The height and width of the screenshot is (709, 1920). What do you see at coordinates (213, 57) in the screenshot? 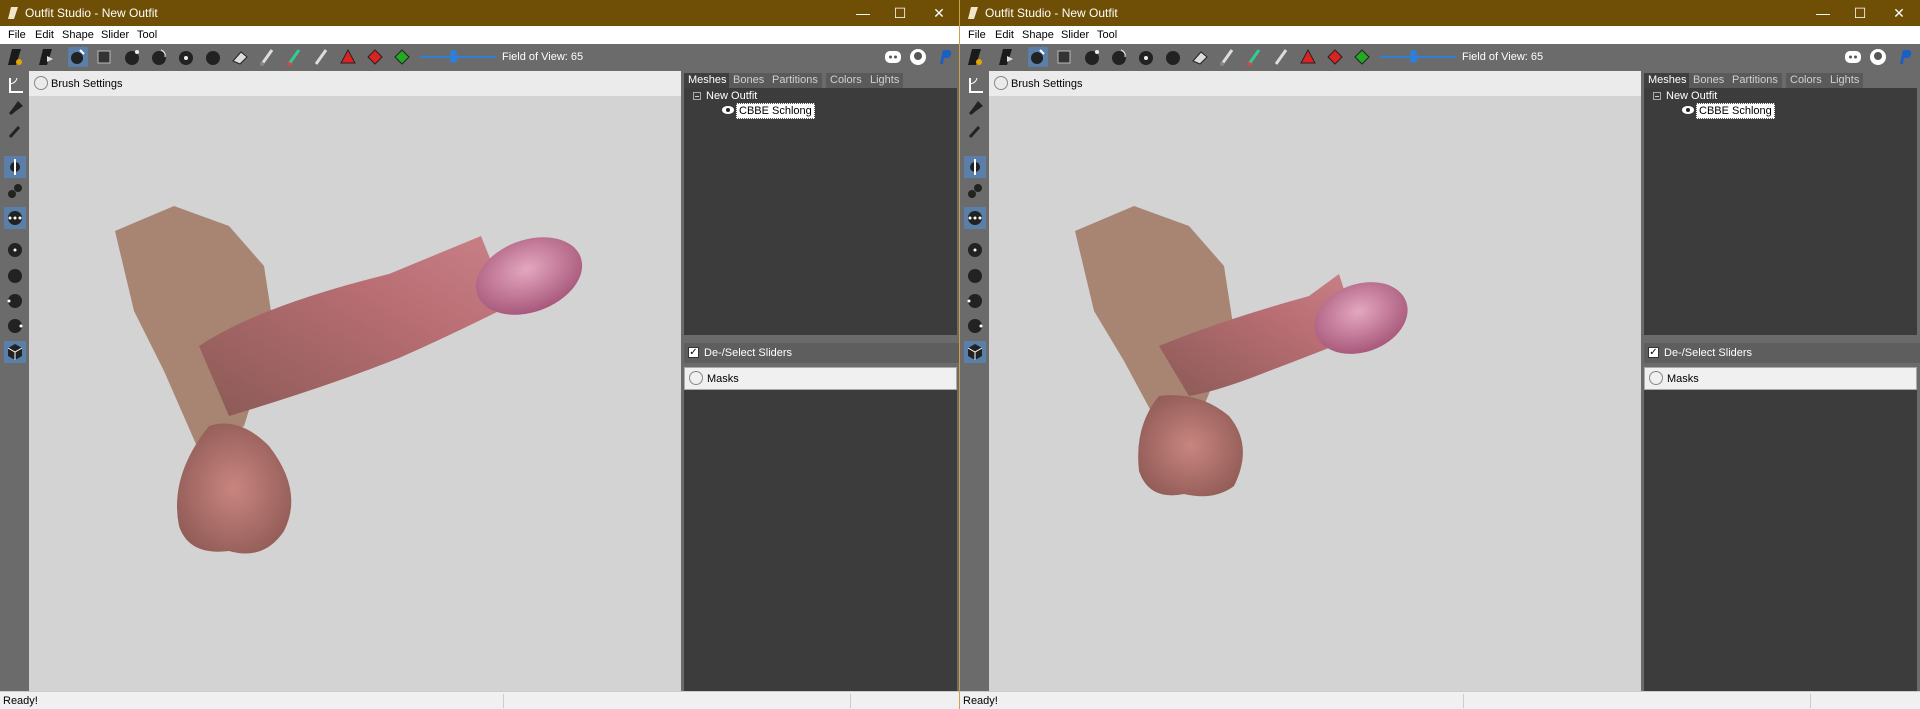
I see `smooth-brush-icon` at bounding box center [213, 57].